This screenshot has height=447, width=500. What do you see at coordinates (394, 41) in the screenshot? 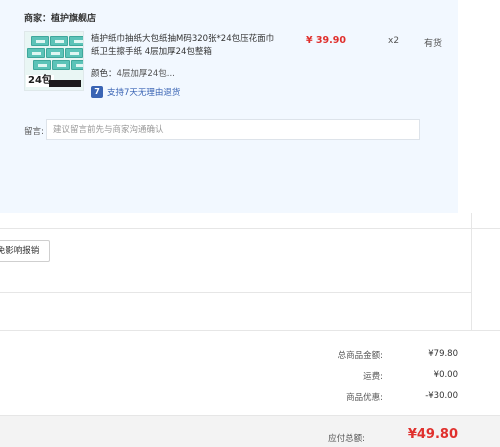
I see `product-quantity: x2` at bounding box center [394, 41].